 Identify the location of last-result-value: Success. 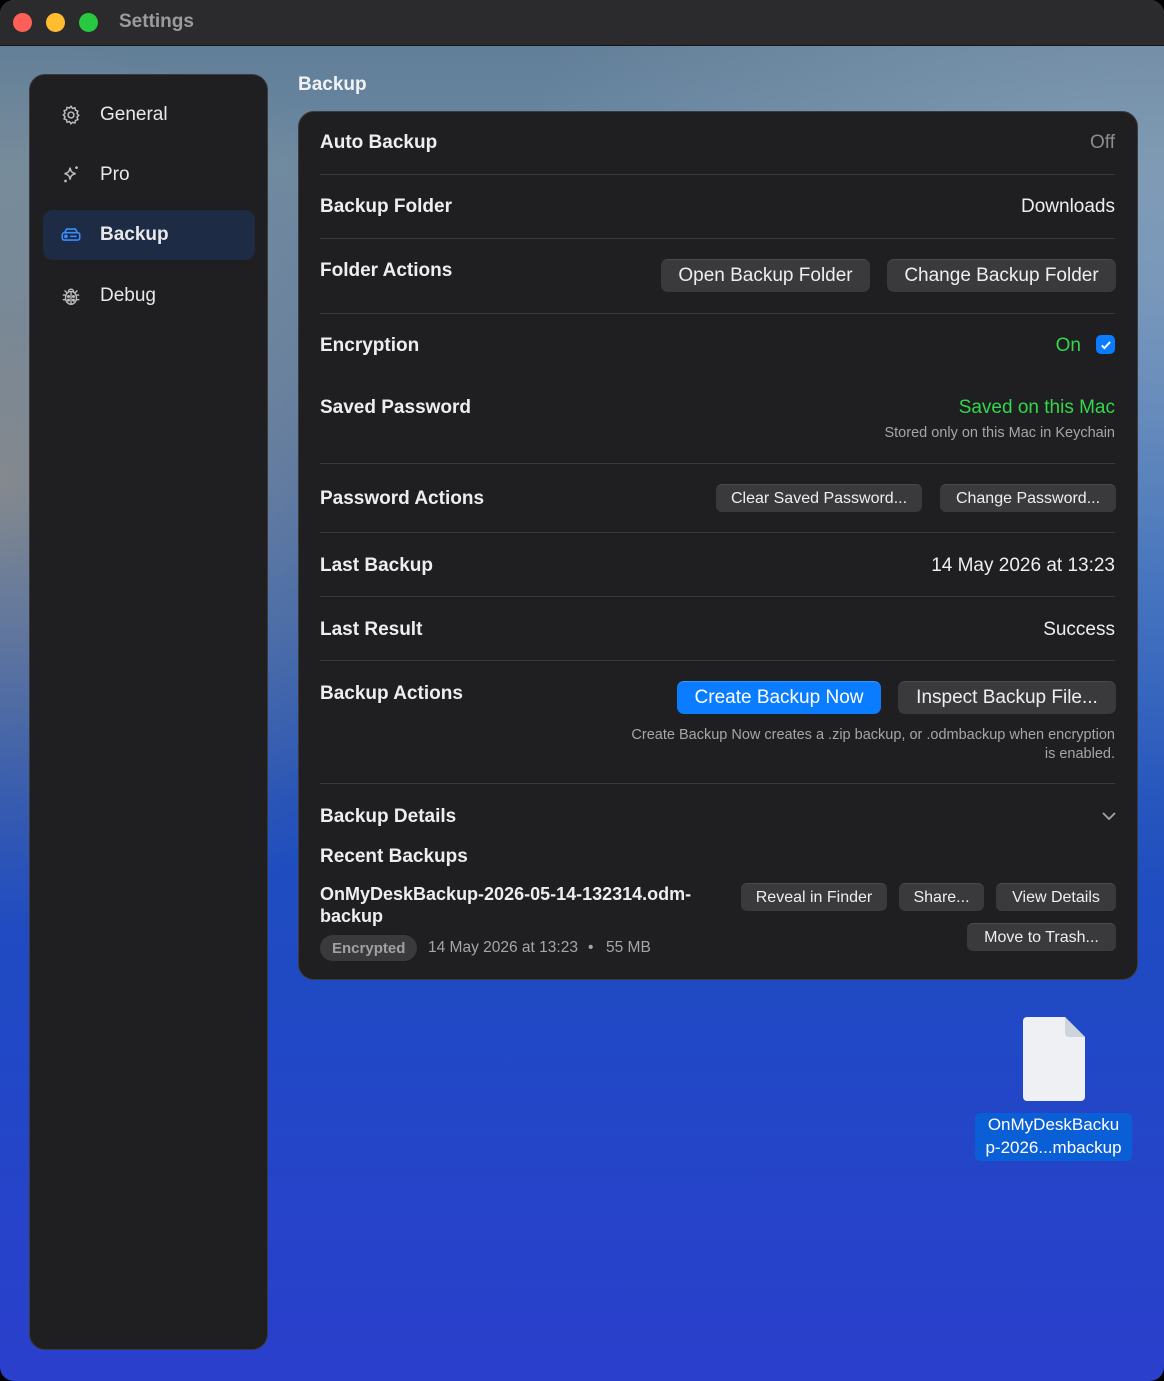
(1079, 629).